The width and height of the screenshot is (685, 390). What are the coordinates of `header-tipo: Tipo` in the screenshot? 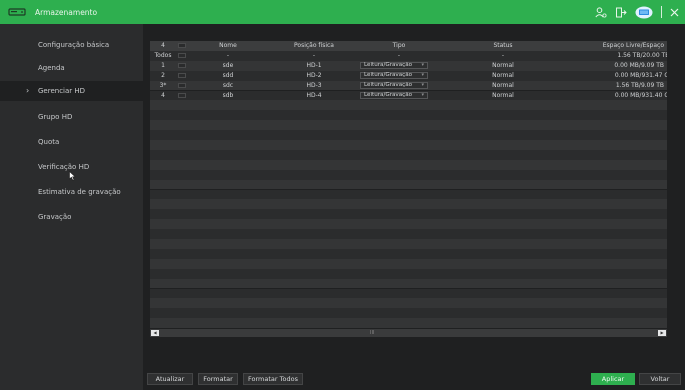 It's located at (399, 45).